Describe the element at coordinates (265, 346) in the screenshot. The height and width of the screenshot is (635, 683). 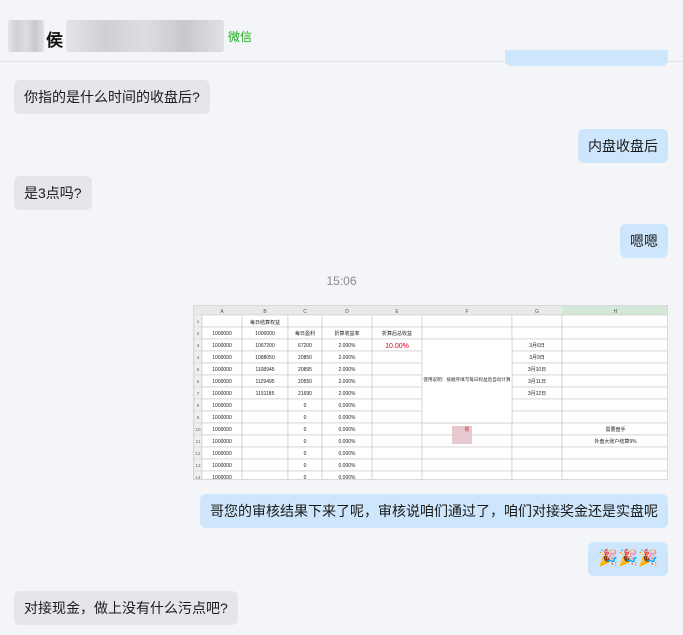
I see `sheet-data-cell: 1067200` at that location.